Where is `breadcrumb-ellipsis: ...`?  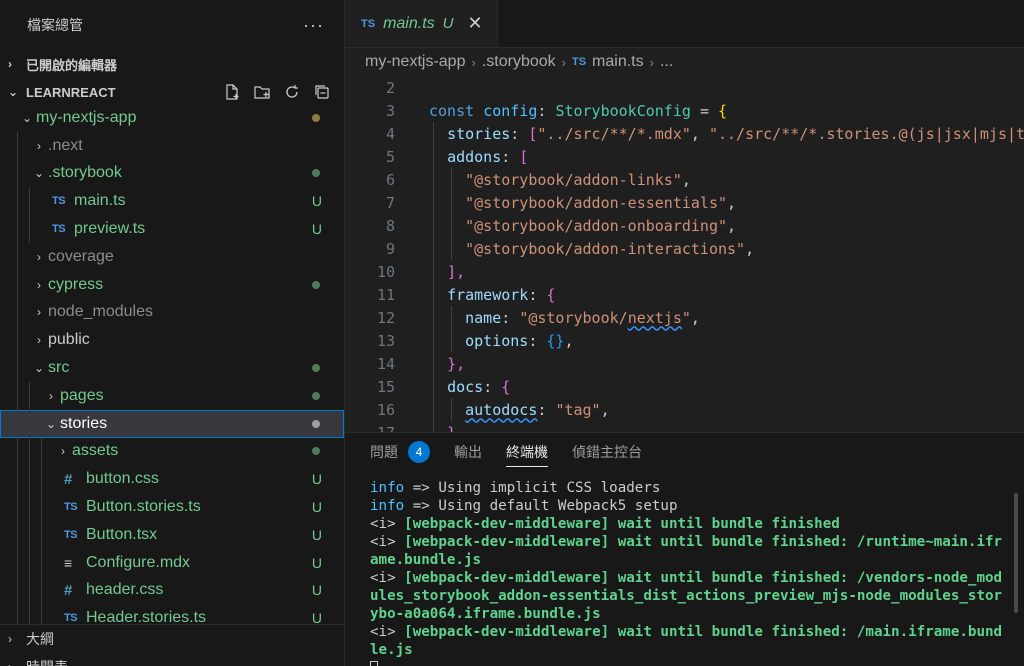 breadcrumb-ellipsis: ... is located at coordinates (666, 62).